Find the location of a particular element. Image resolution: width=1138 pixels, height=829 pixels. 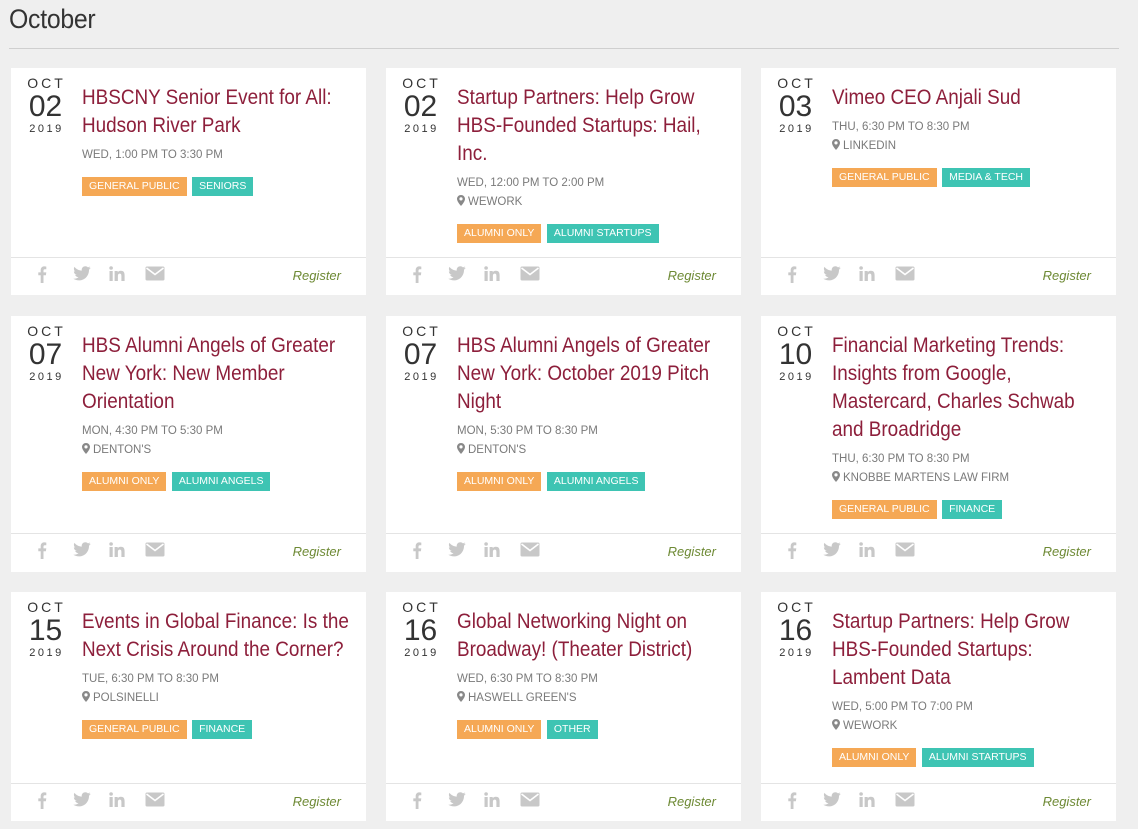

event-location: LINKEDIN is located at coordinates (969, 146).